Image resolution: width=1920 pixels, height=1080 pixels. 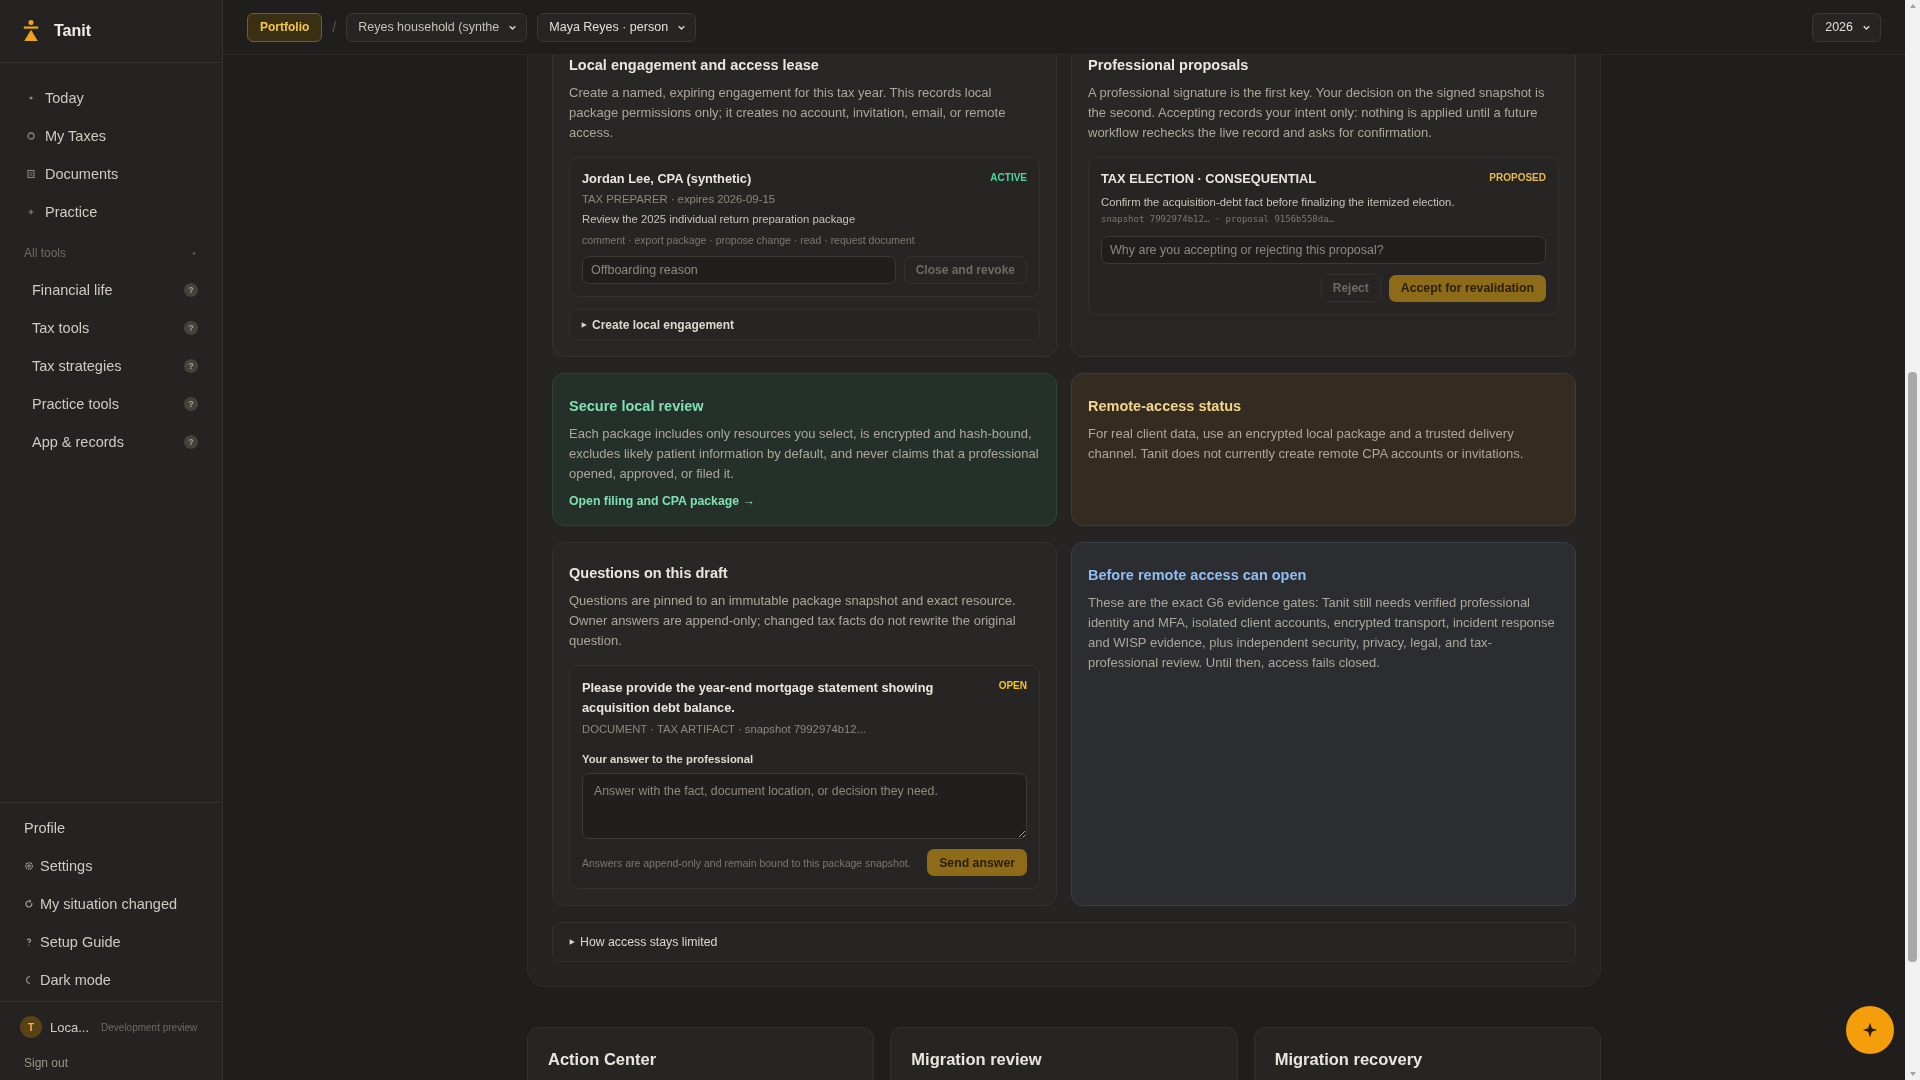 What do you see at coordinates (1012, 685) in the screenshot?
I see `status-label: OPEN` at bounding box center [1012, 685].